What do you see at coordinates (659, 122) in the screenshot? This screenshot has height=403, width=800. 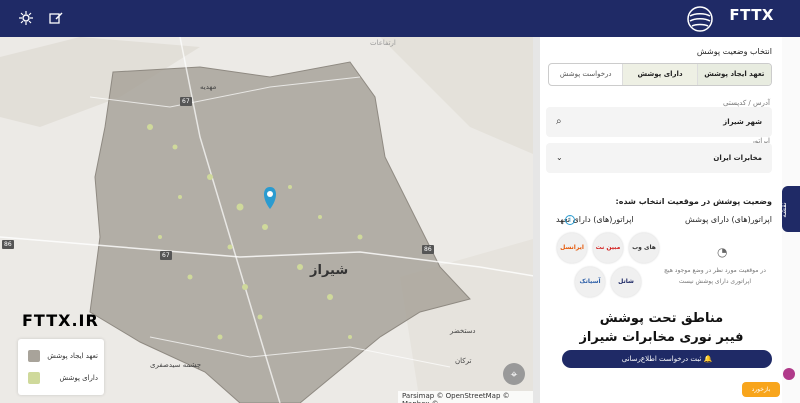 I see `address-field: شهر شیراز ⌕` at bounding box center [659, 122].